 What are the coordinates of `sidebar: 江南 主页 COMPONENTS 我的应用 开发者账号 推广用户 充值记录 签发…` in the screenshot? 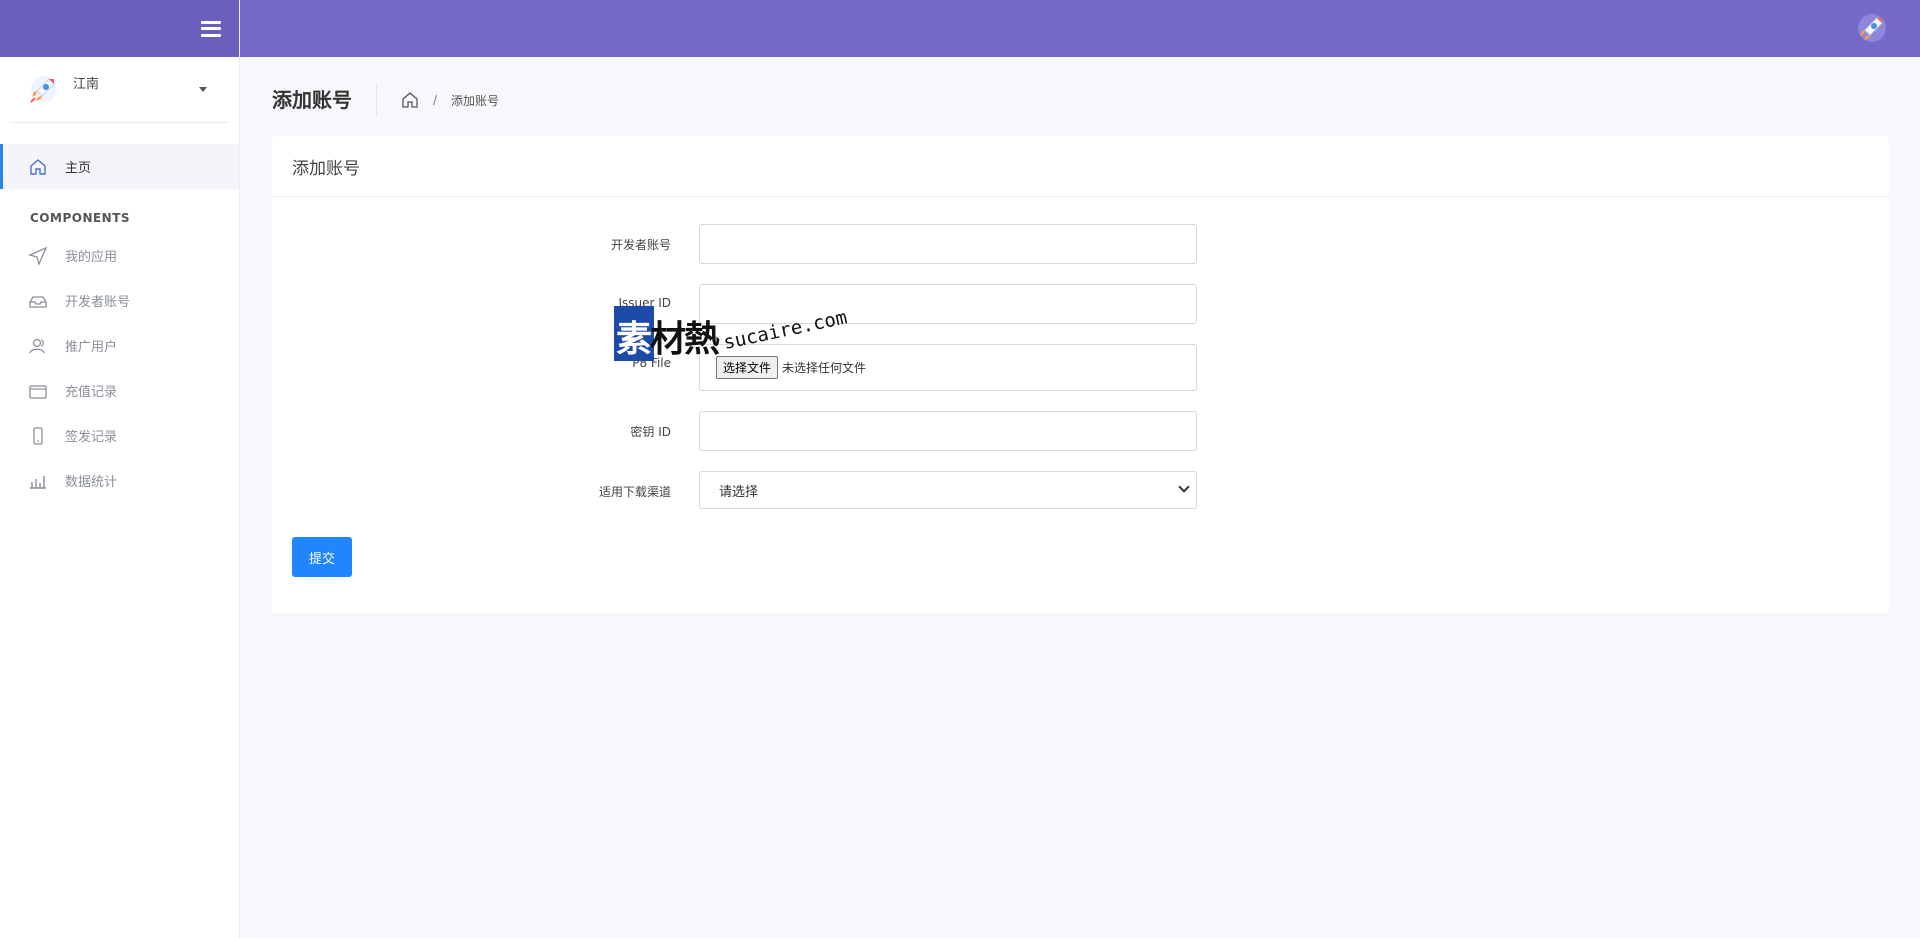 It's located at (120, 469).